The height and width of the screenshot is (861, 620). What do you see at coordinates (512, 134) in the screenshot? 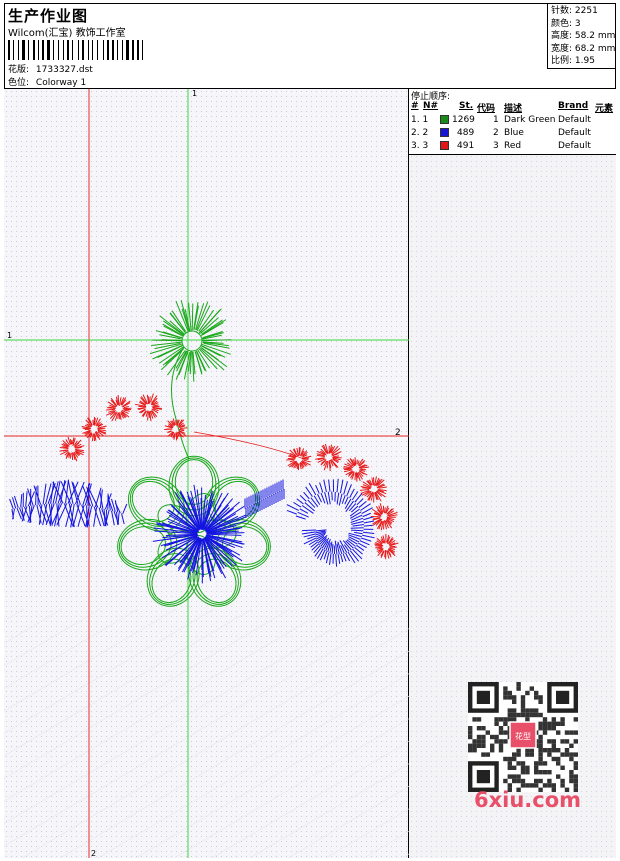
I see `table-row: 2. 2 489 2 Blue Default` at bounding box center [512, 134].